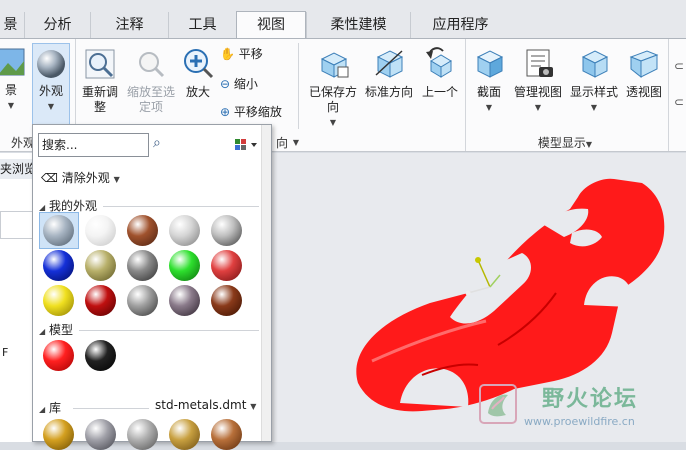 The image size is (686, 450). What do you see at coordinates (250, 54) in the screenshot?
I see `pan-button: ✋ 平移` at bounding box center [250, 54].